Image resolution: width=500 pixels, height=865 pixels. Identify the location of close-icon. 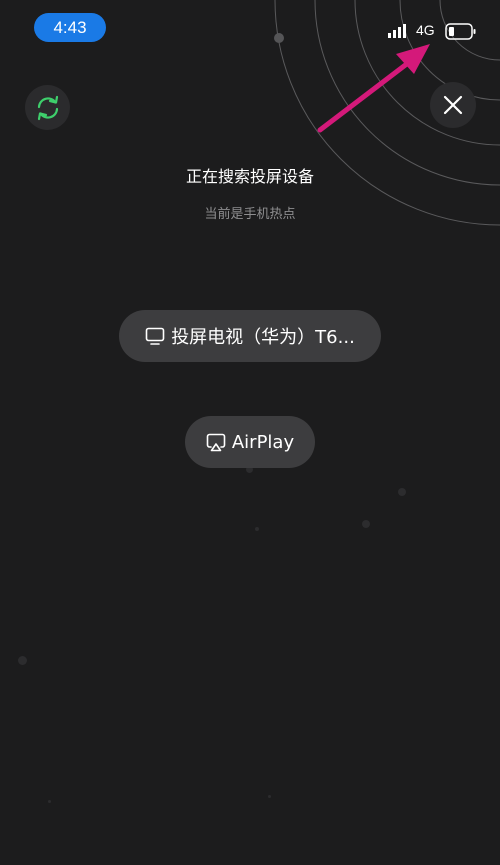
(453, 105).